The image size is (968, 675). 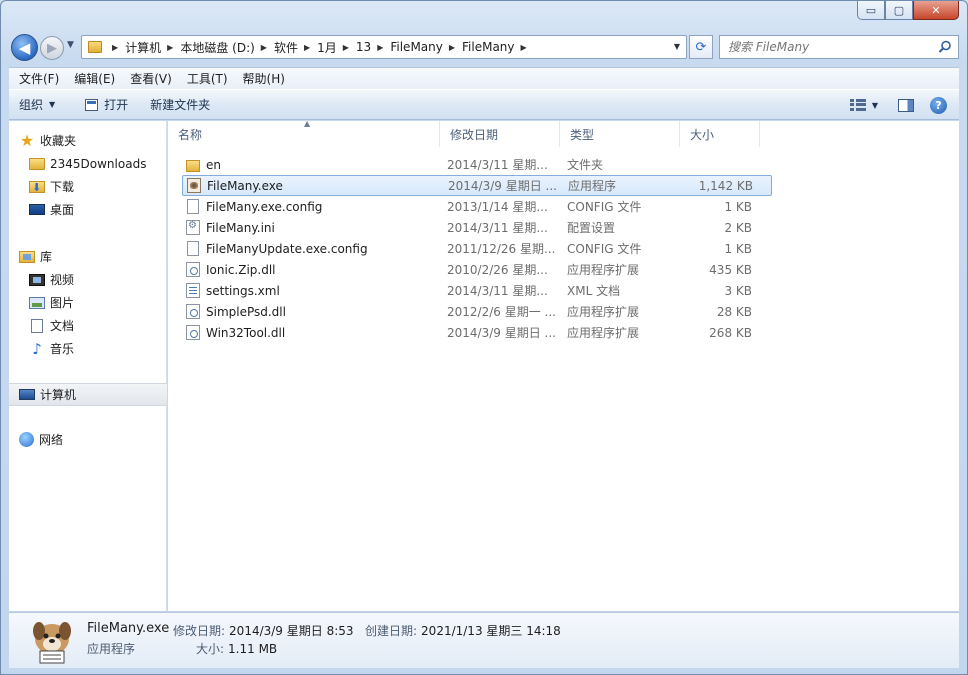 What do you see at coordinates (871, 10) in the screenshot?
I see `minimize-button: ▭` at bounding box center [871, 10].